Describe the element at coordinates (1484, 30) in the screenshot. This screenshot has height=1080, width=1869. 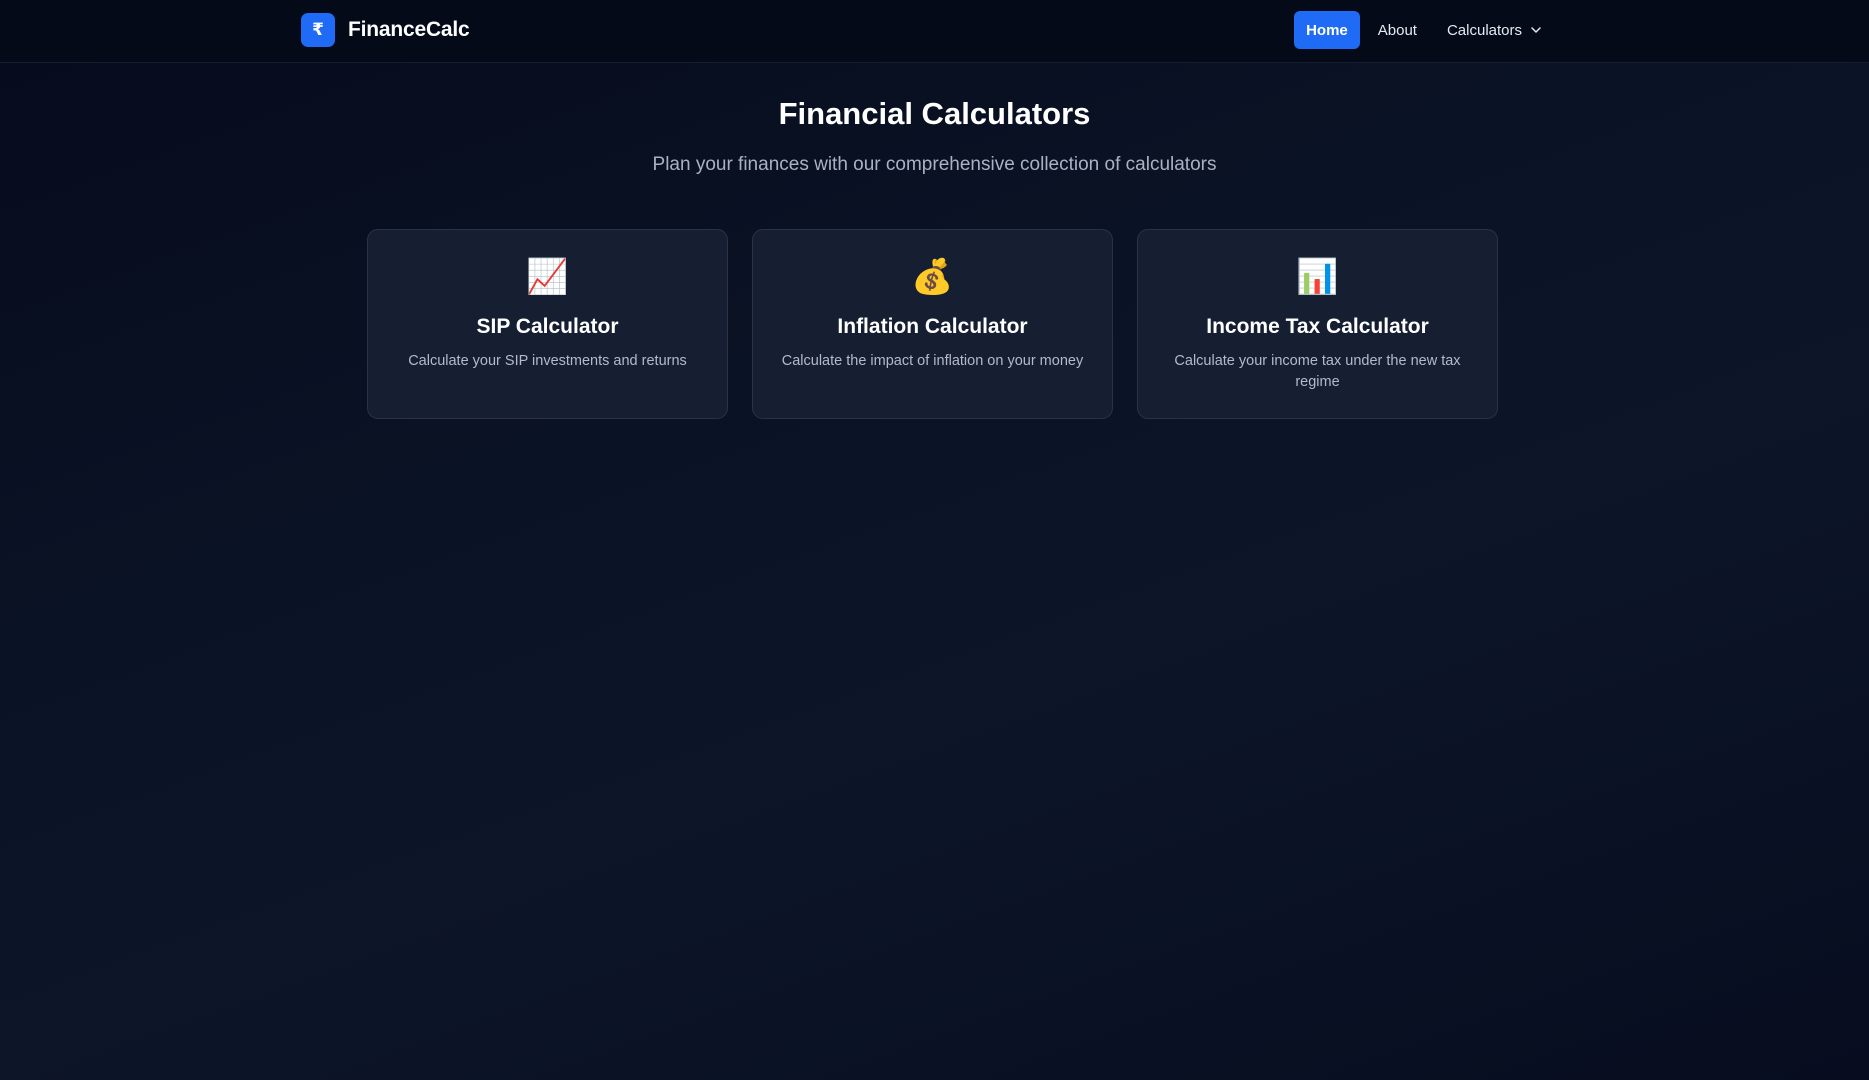
I see `nav-calculators-label: Calculators` at that location.